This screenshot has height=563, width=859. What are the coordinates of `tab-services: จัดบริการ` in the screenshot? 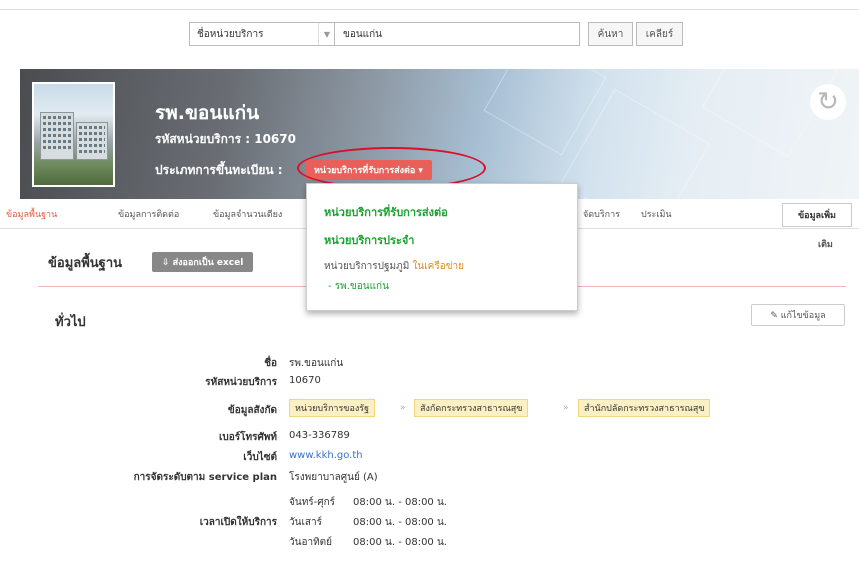 It's located at (601, 214).